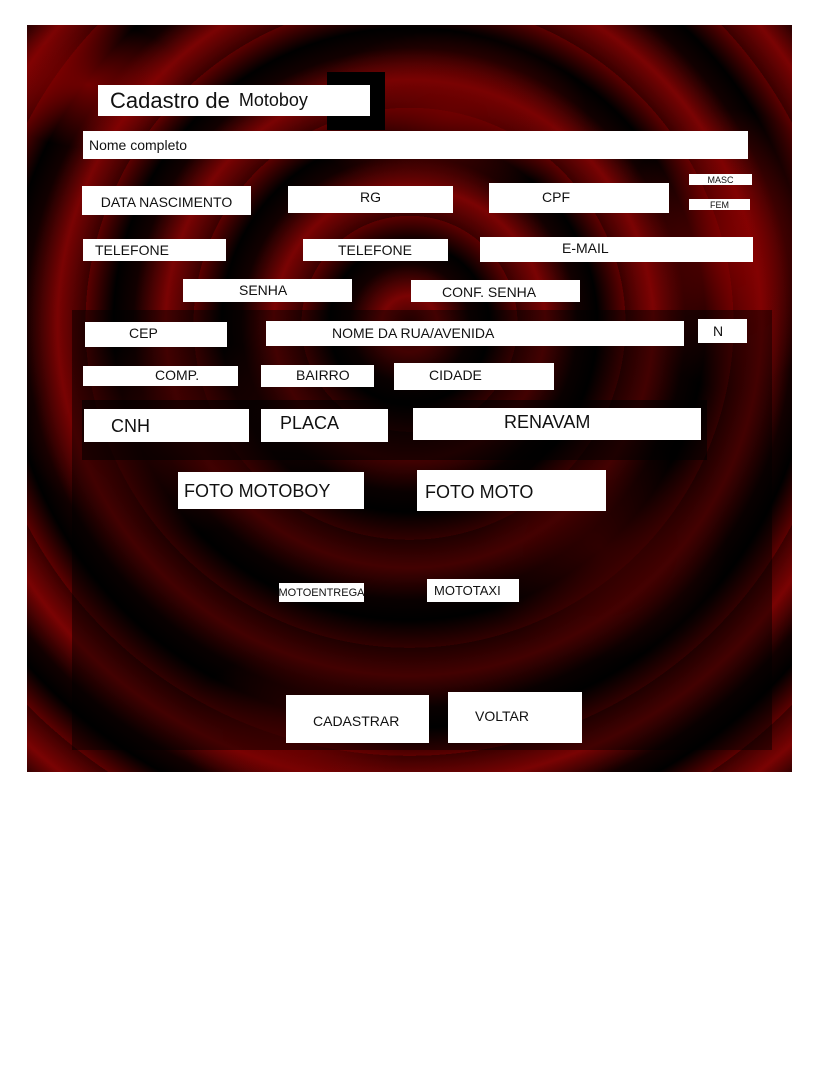 The width and height of the screenshot is (822, 1086). I want to click on confirm-password-field: CONF. SENHA, so click(495, 291).